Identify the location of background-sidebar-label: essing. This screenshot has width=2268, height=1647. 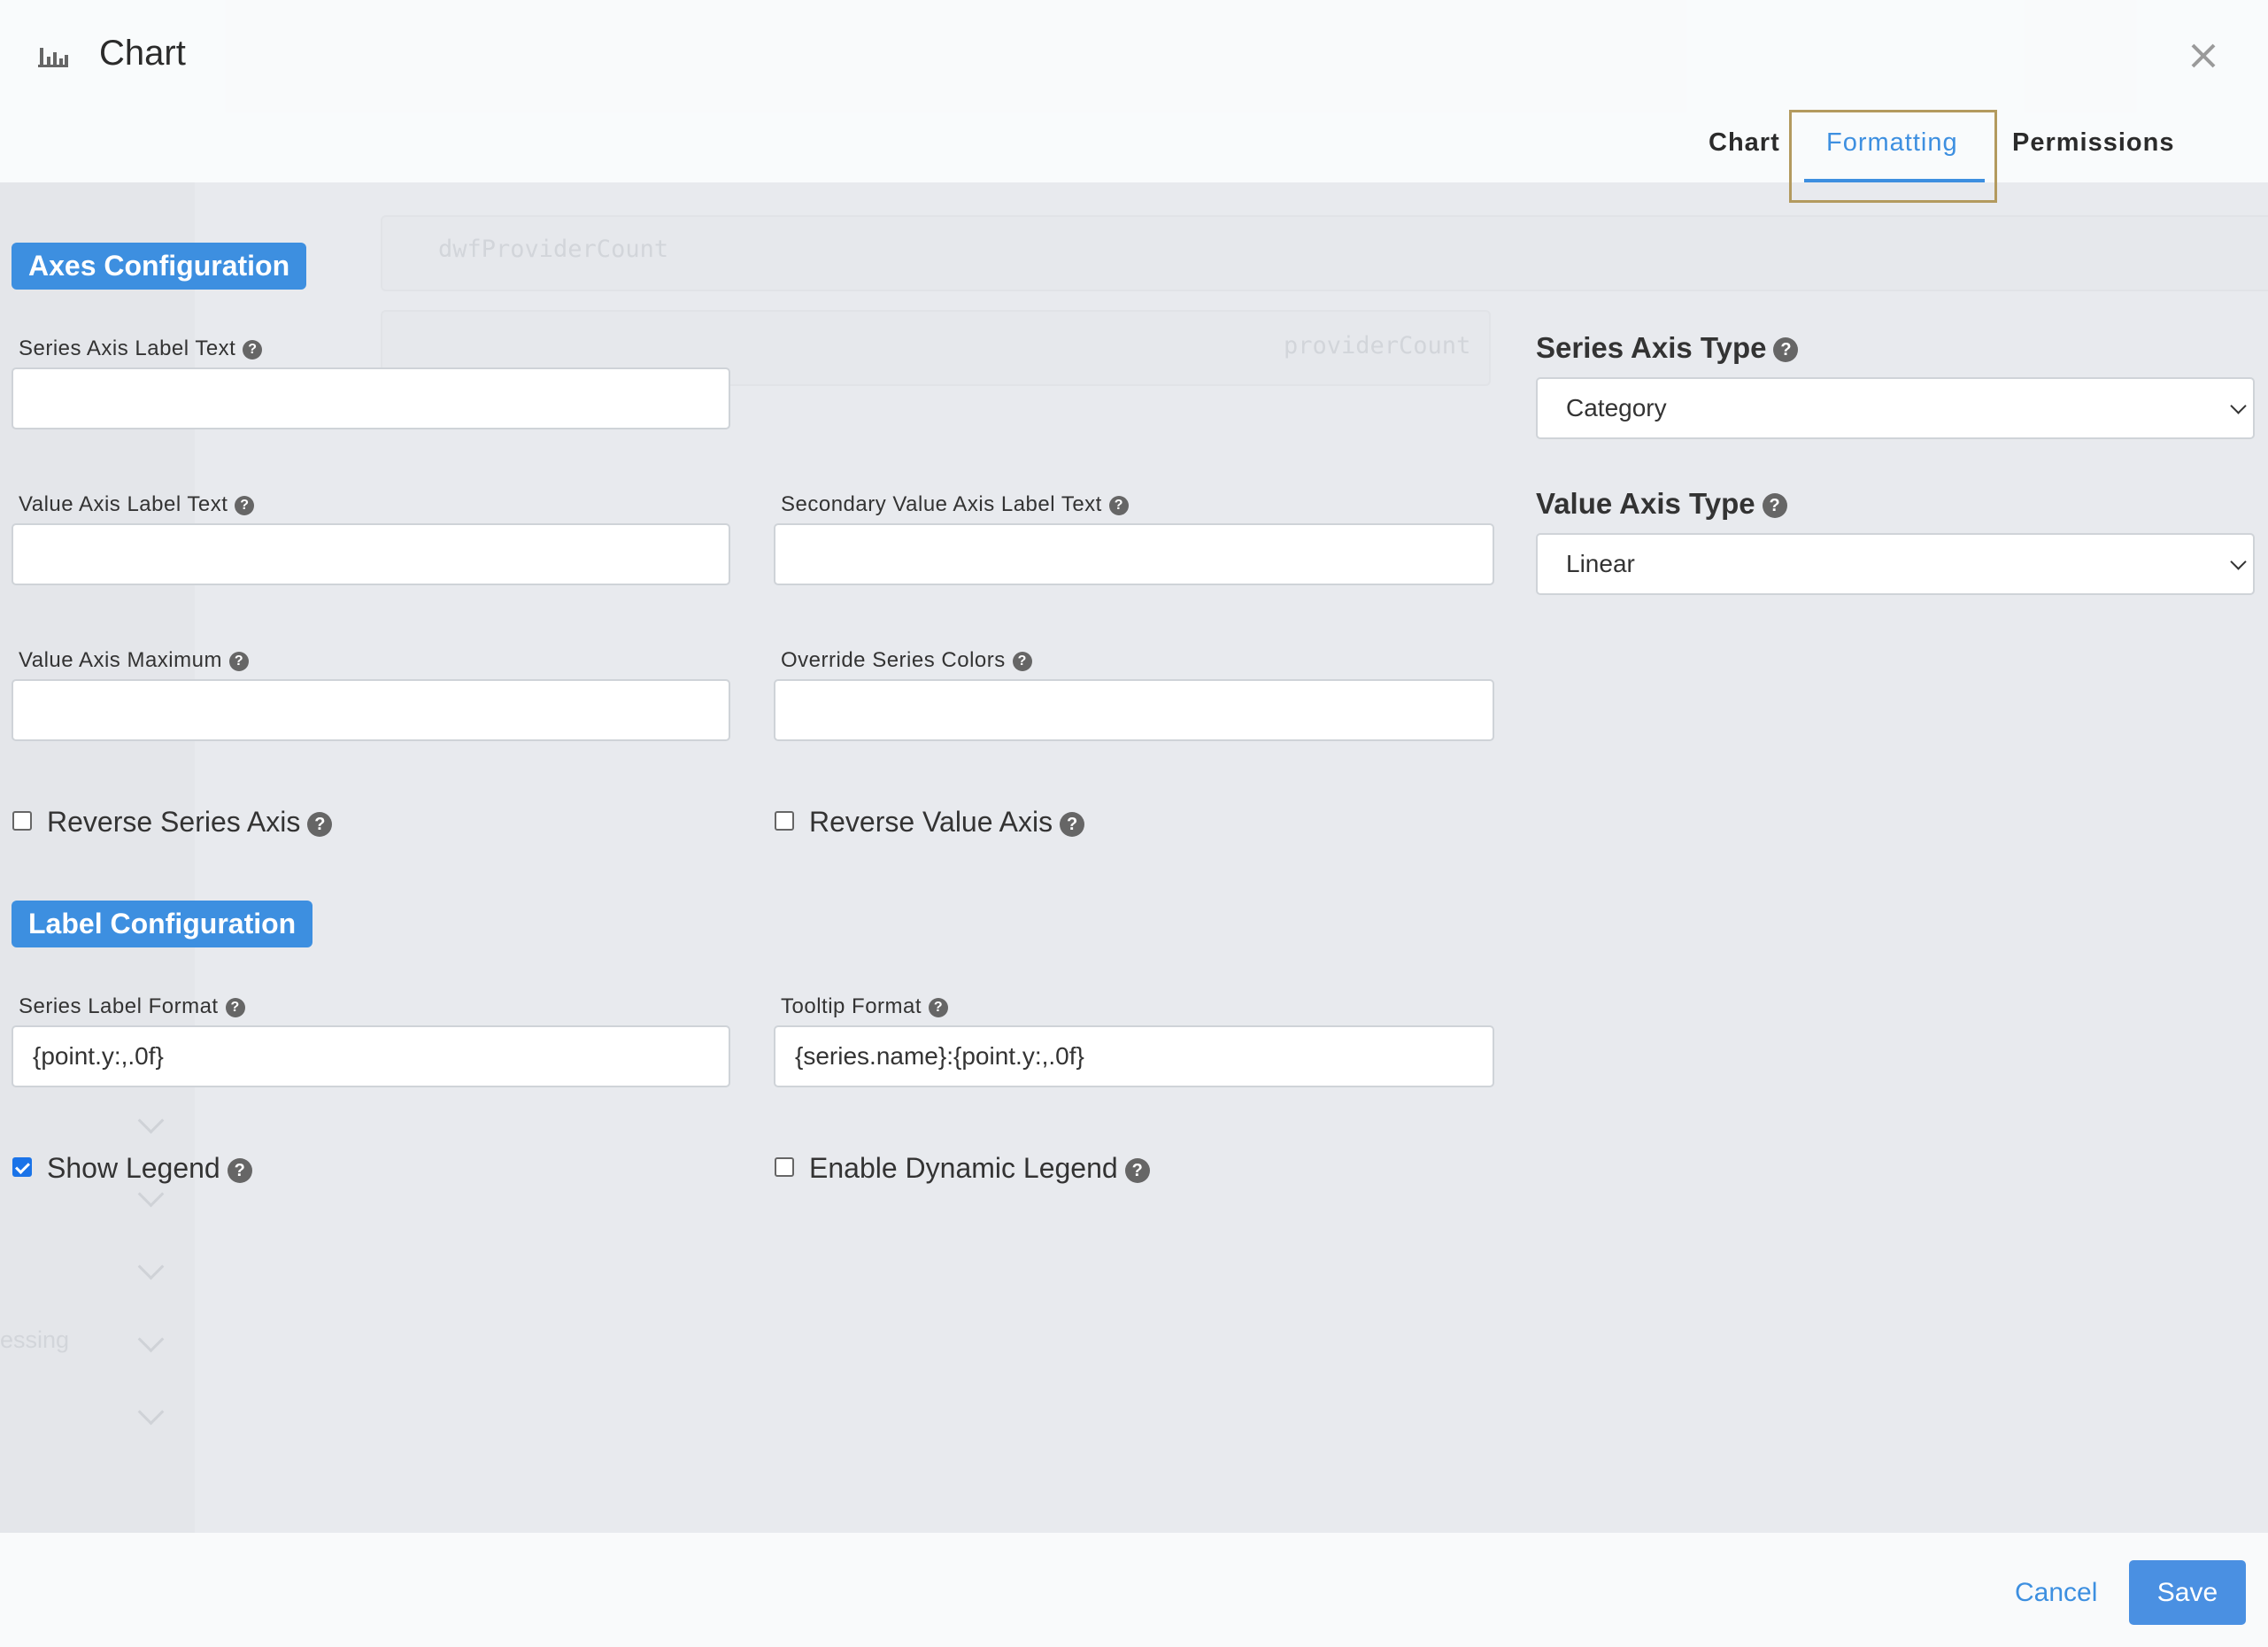
(35, 1339).